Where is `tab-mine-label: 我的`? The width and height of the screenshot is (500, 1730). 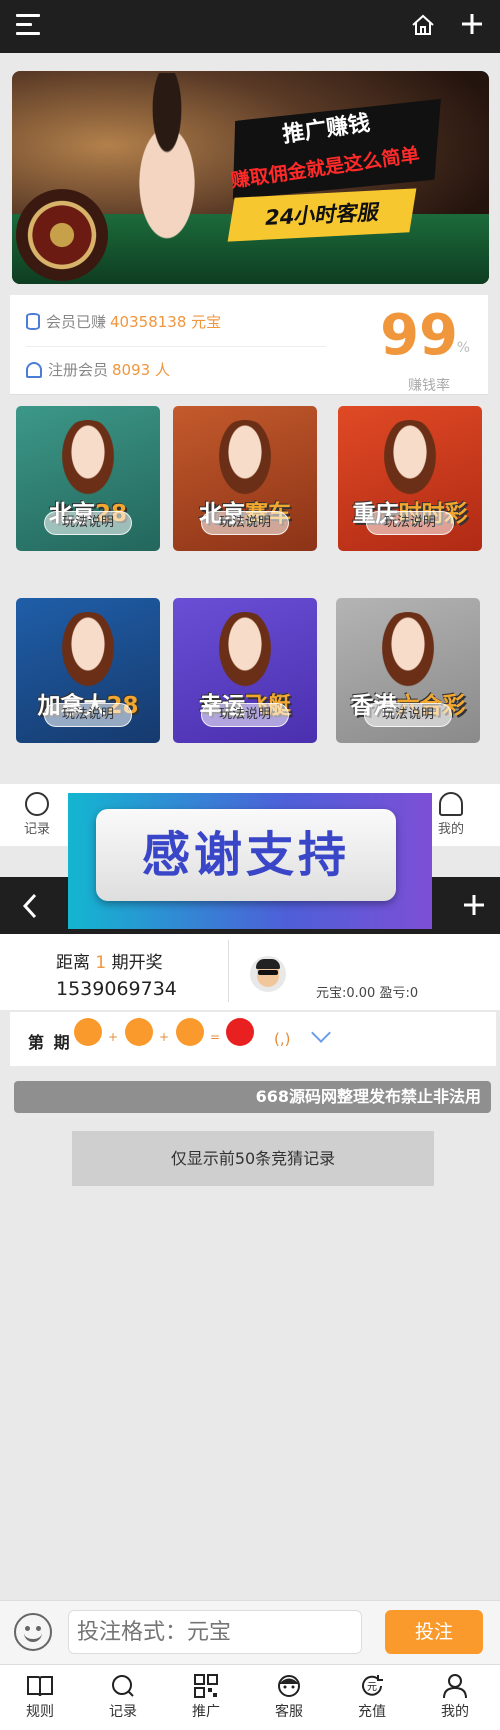
tab-mine-label: 我的 is located at coordinates (455, 1712).